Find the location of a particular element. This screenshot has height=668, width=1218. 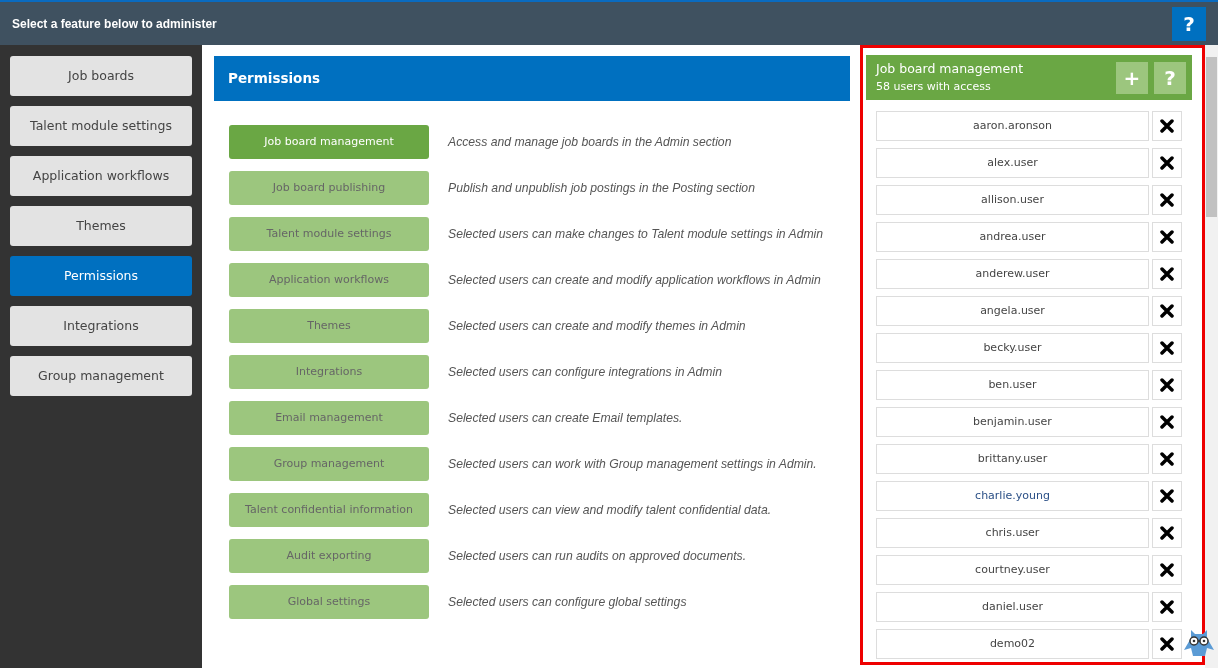

user-name-field: allison.user is located at coordinates (1012, 200).